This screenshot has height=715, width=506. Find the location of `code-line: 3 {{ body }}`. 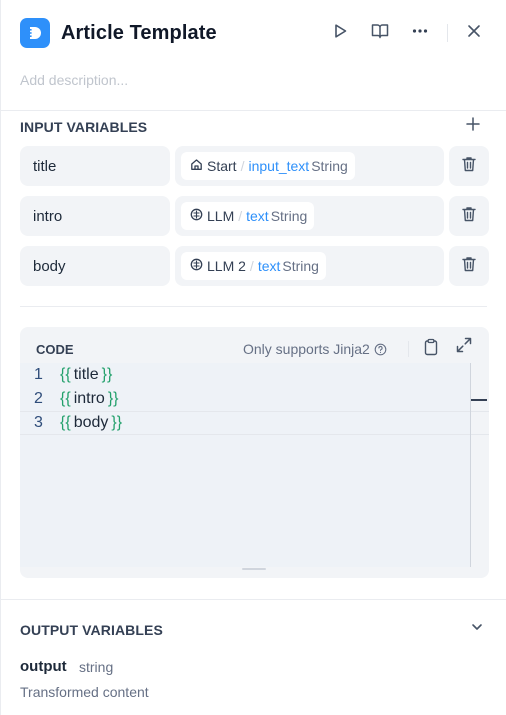

code-line: 3 {{ body }} is located at coordinates (254, 423).